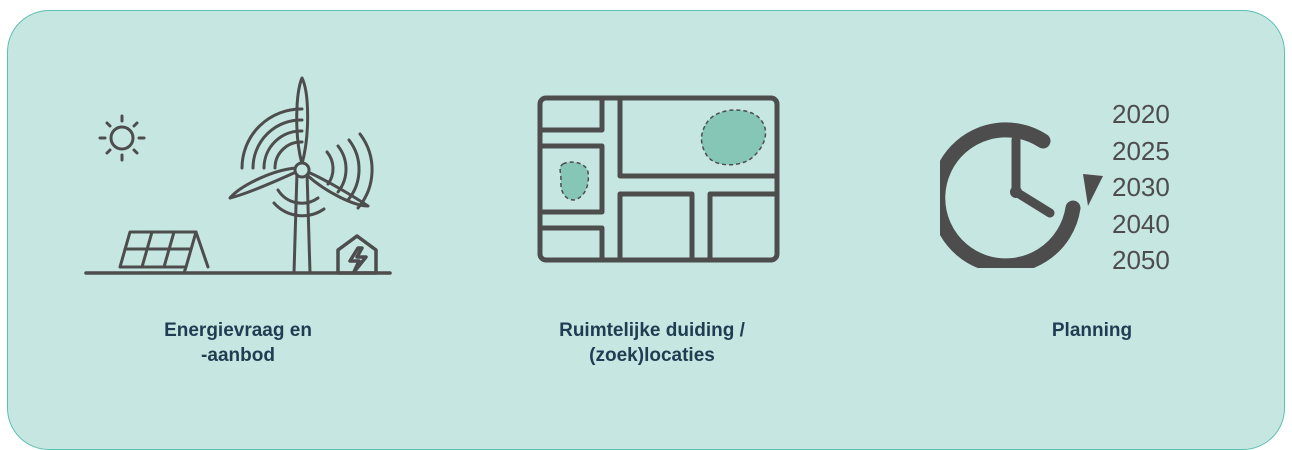 This screenshot has height=450, width=1292. I want to click on caption-line: Energievraag en, so click(238, 330).